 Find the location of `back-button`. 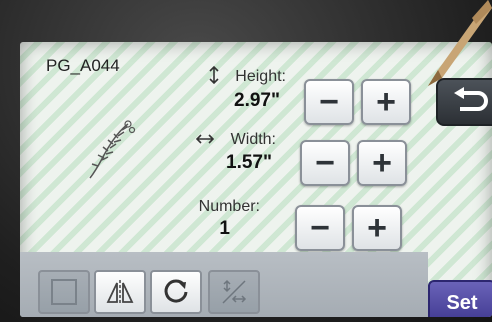

back-button is located at coordinates (464, 102).